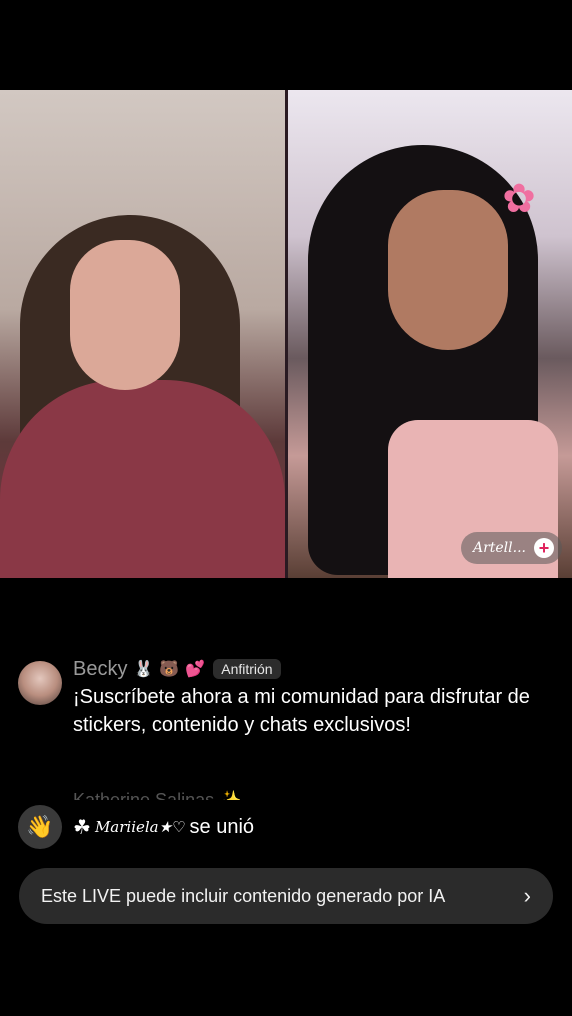  Describe the element at coordinates (222, 826) in the screenshot. I see `join-action: se unió` at that location.